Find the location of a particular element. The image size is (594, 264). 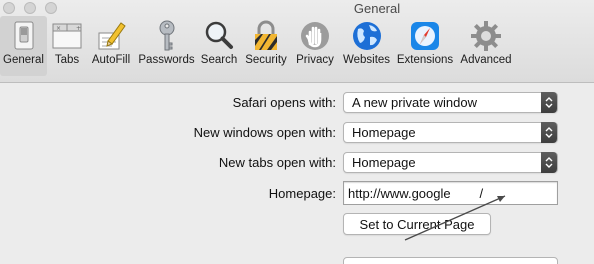

homepage-field is located at coordinates (450, 193).